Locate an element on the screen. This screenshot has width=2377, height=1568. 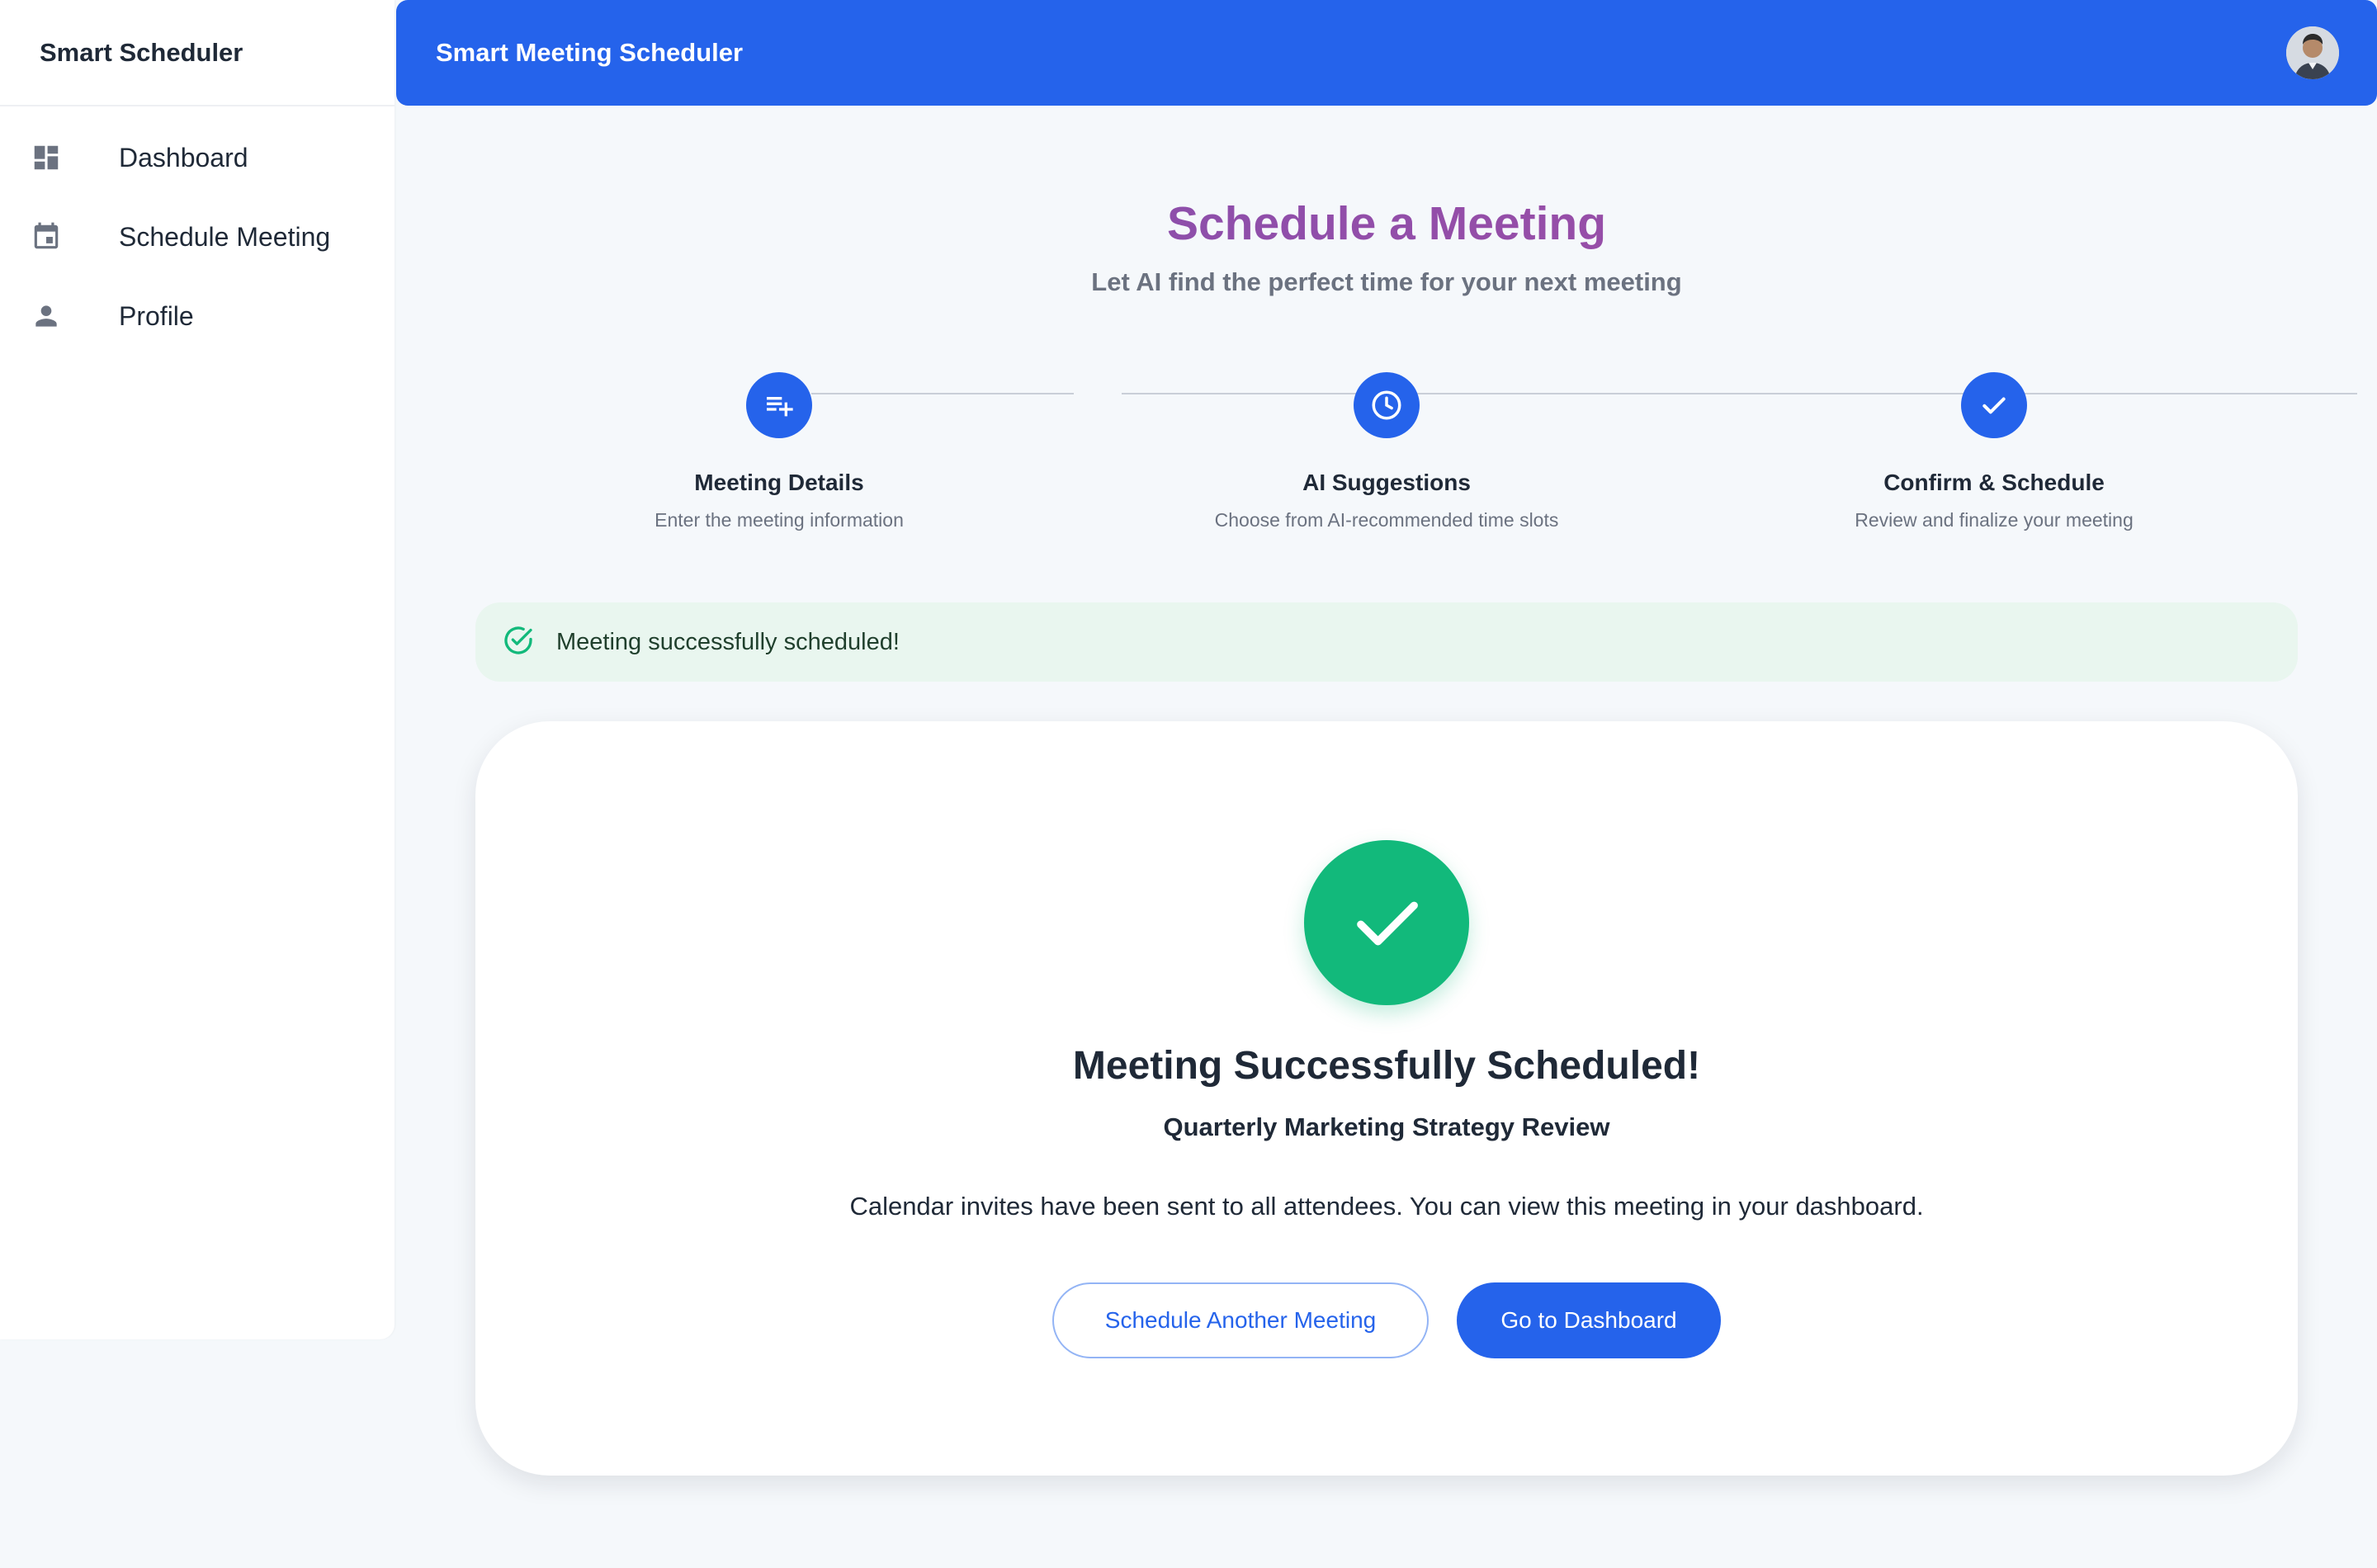
meeting-name: Quarterly Marketing Strategy Review is located at coordinates (1386, 1126).